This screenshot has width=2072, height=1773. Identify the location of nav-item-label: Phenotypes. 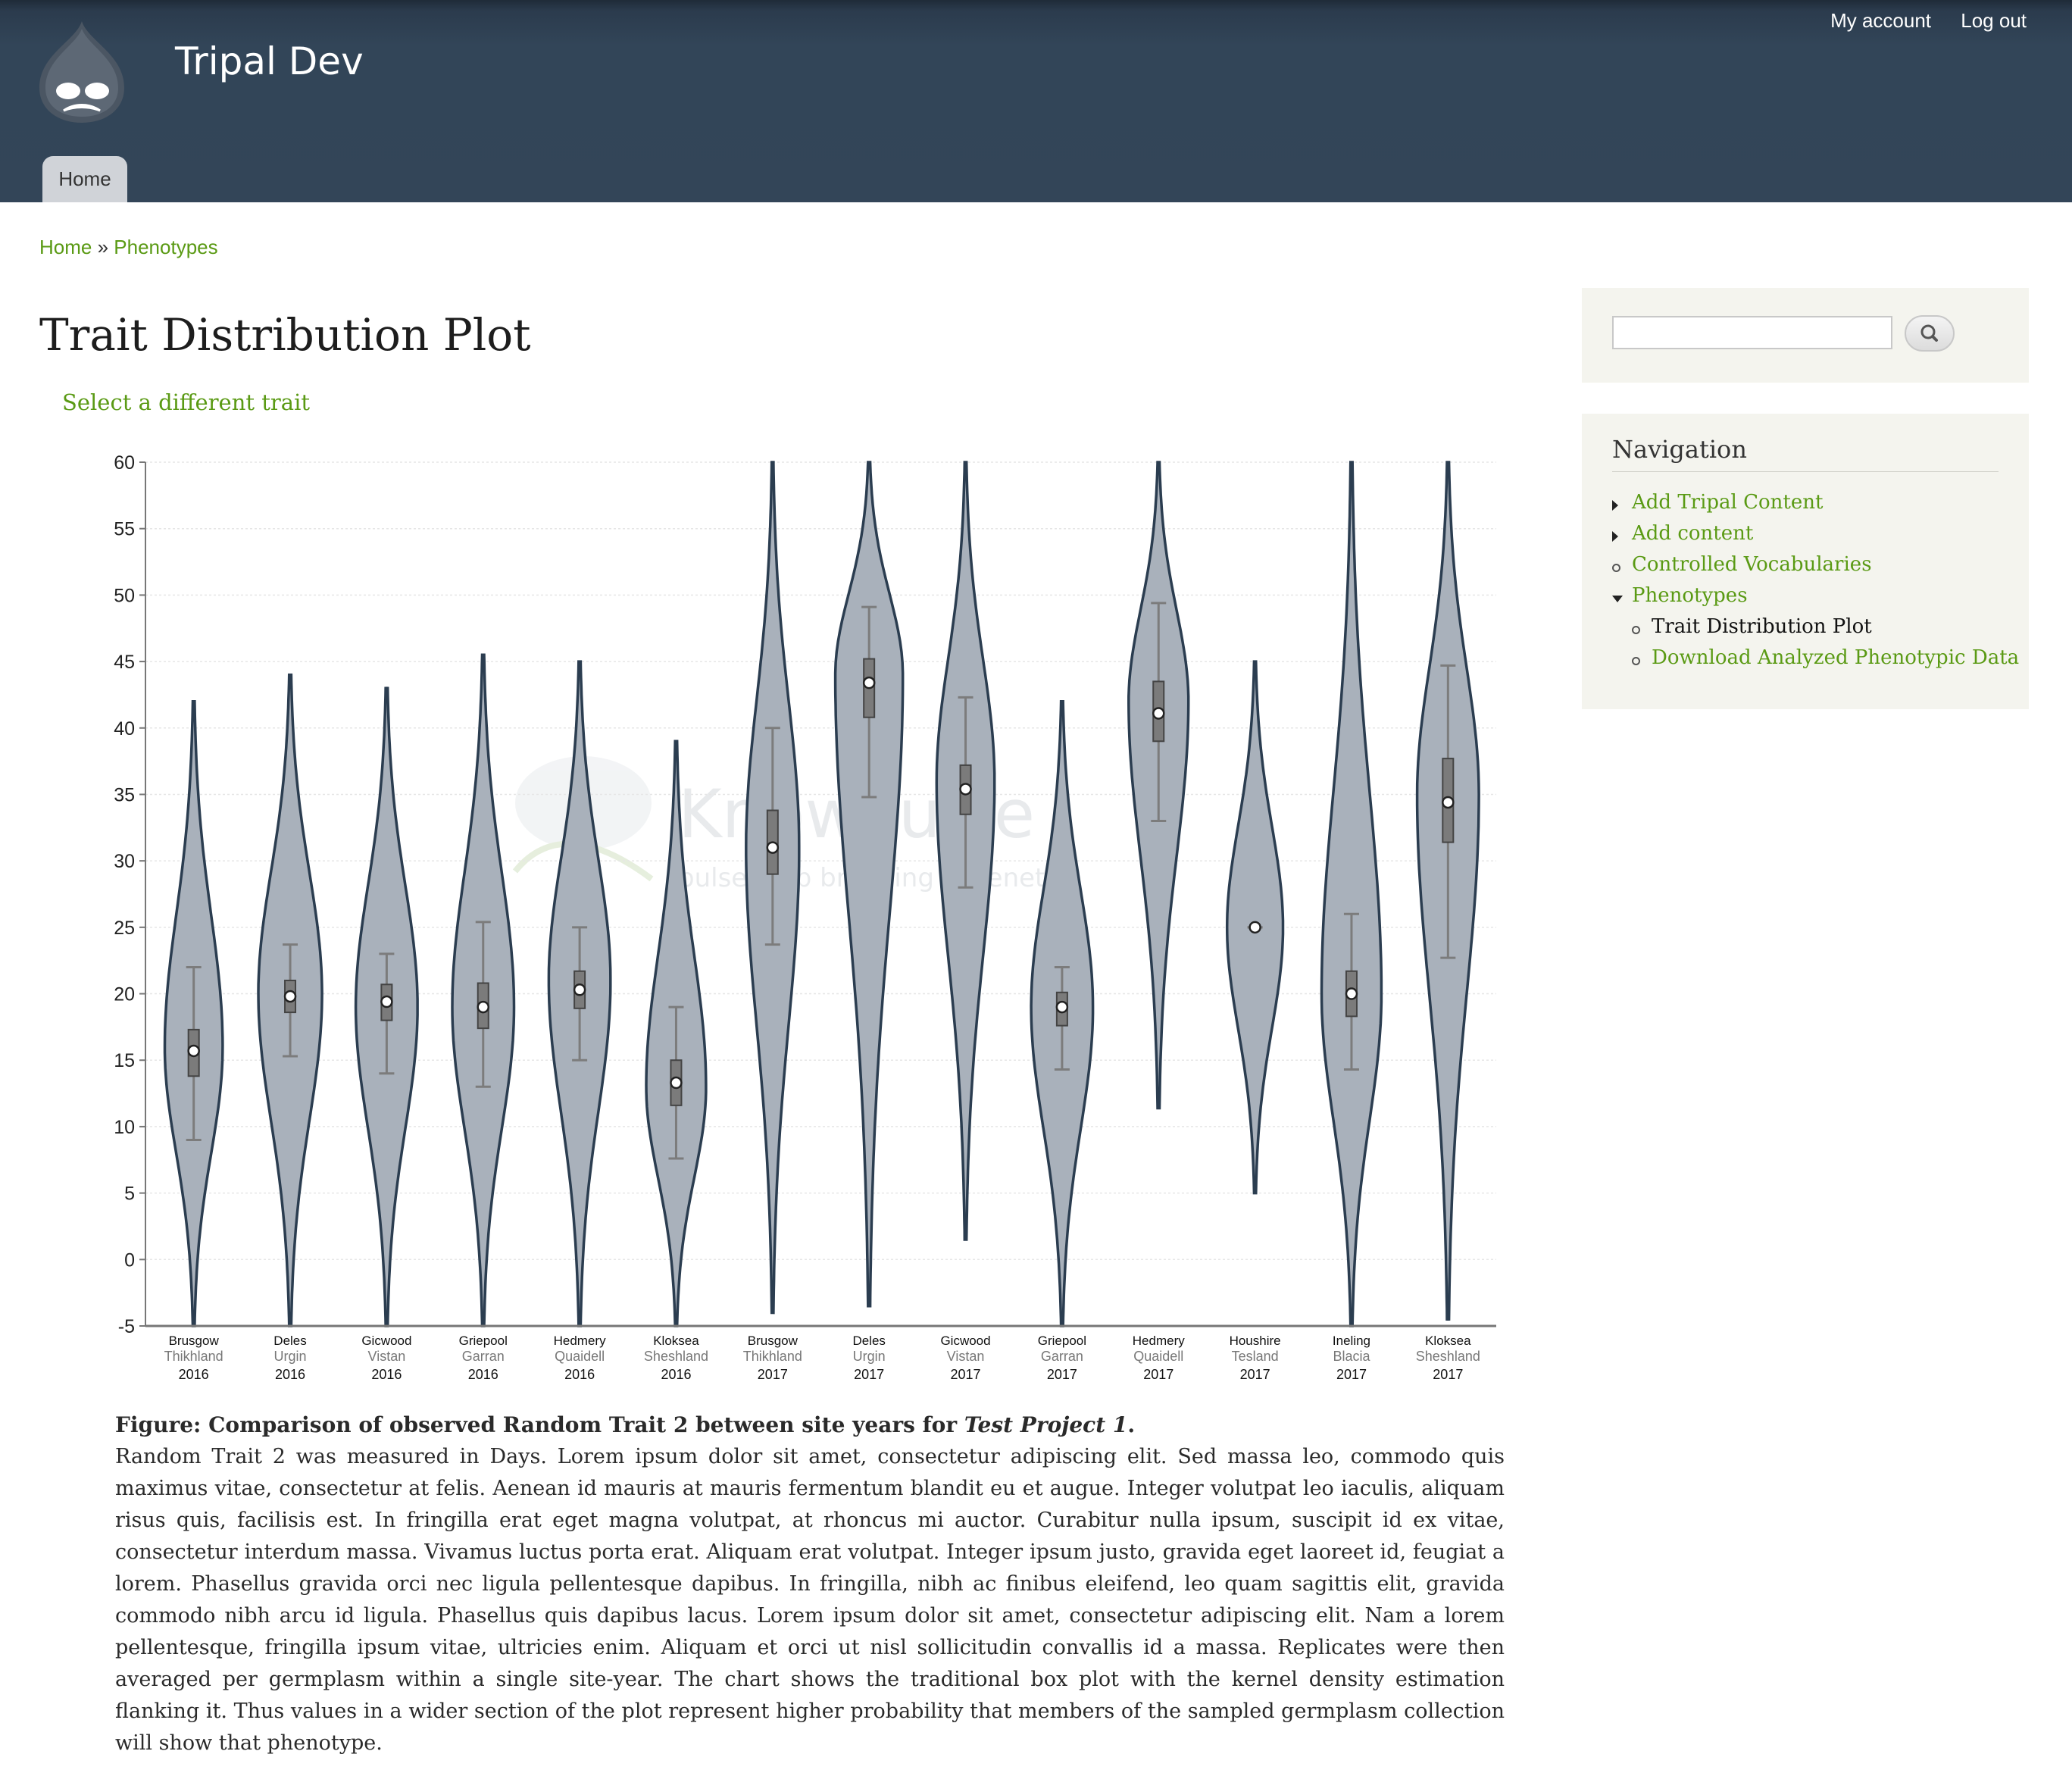
(1690, 595).